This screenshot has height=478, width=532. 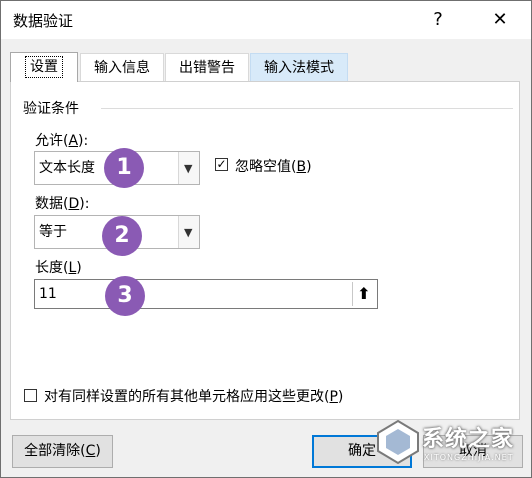 I want to click on window-title: 数据验证, so click(x=43, y=21).